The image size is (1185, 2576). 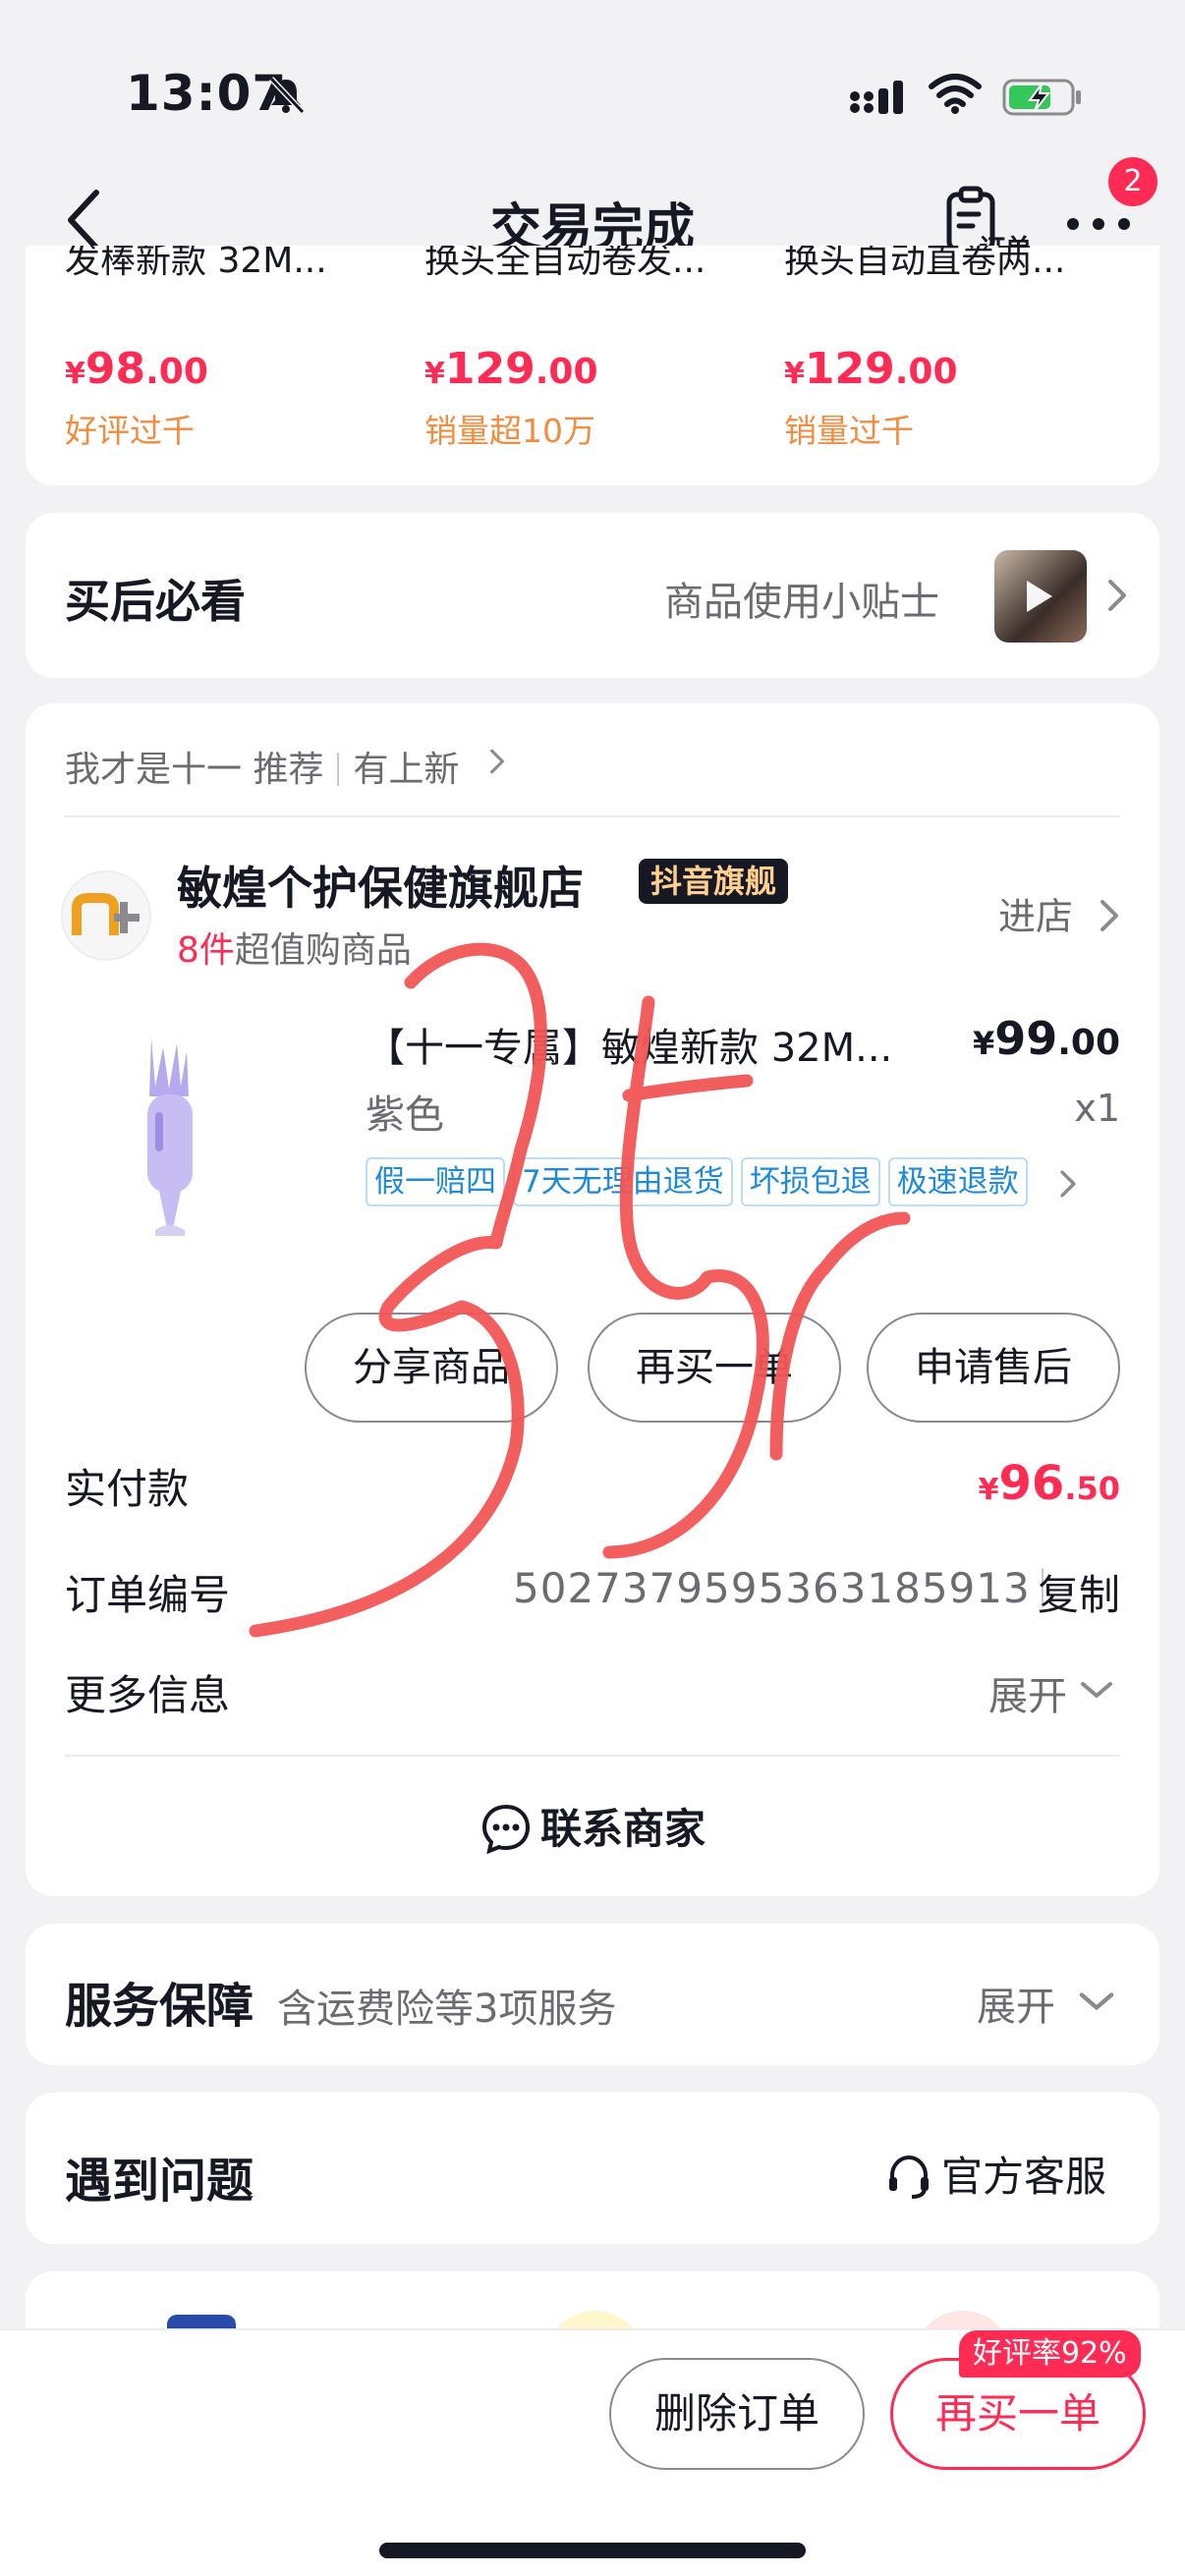 What do you see at coordinates (802, 598) in the screenshot?
I see `tips-link: 商品使用小贴士` at bounding box center [802, 598].